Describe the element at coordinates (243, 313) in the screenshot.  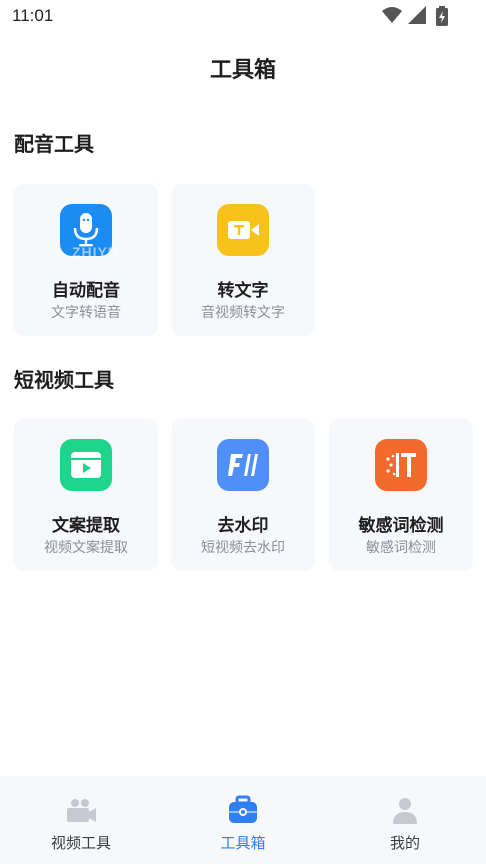
I see `tool-card-subtitle: 音视频转文字` at that location.